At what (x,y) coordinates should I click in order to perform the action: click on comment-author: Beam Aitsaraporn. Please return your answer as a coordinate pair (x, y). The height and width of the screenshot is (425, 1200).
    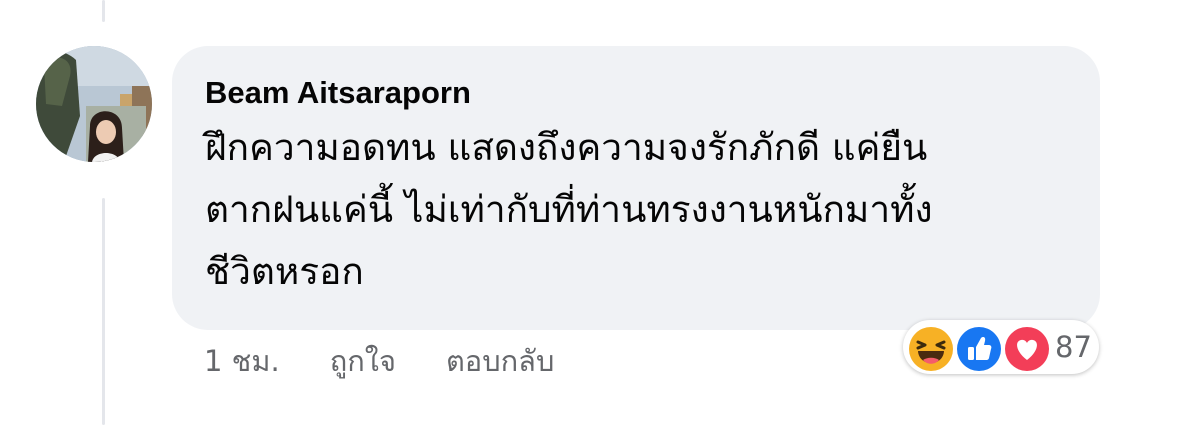
    Looking at the image, I should click on (637, 93).